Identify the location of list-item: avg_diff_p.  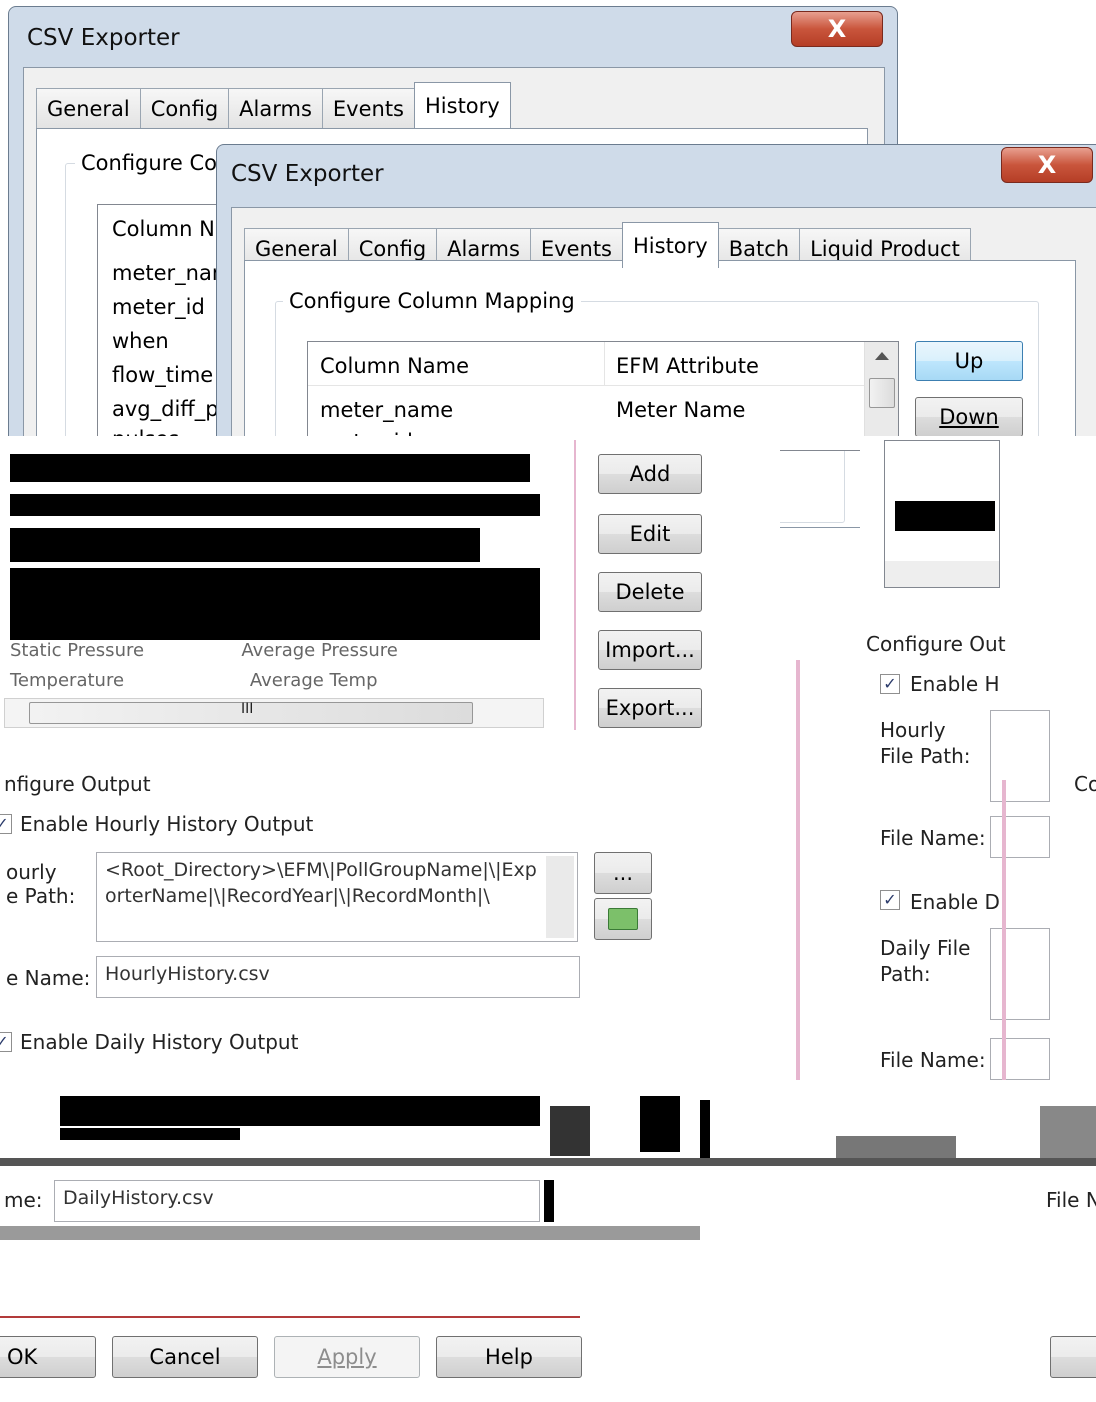
(165, 409).